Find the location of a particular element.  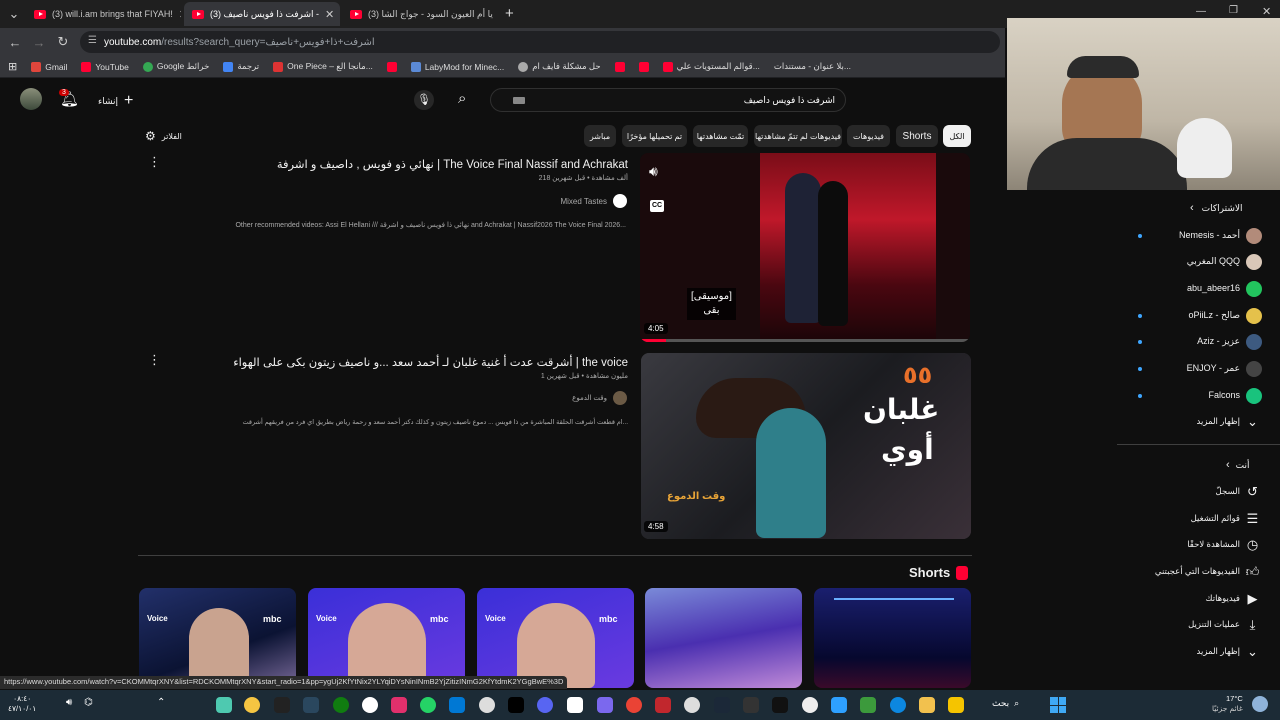

bookmark-maps: Google خرائط is located at coordinates (175, 66).